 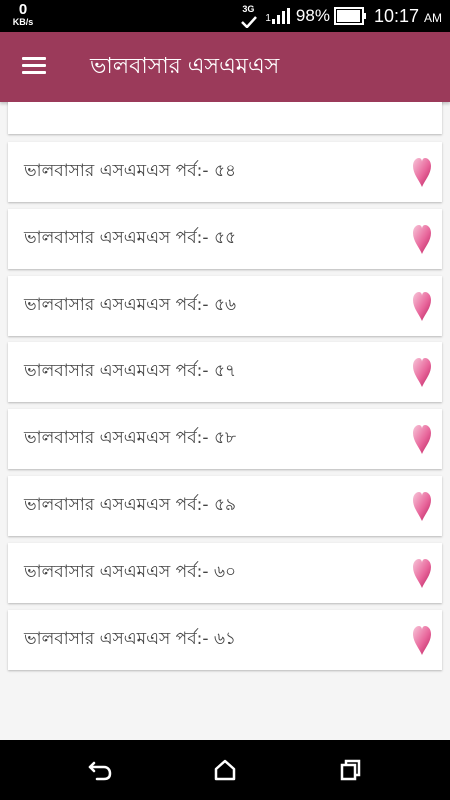 I want to click on hamburger-icon, so click(x=35, y=65).